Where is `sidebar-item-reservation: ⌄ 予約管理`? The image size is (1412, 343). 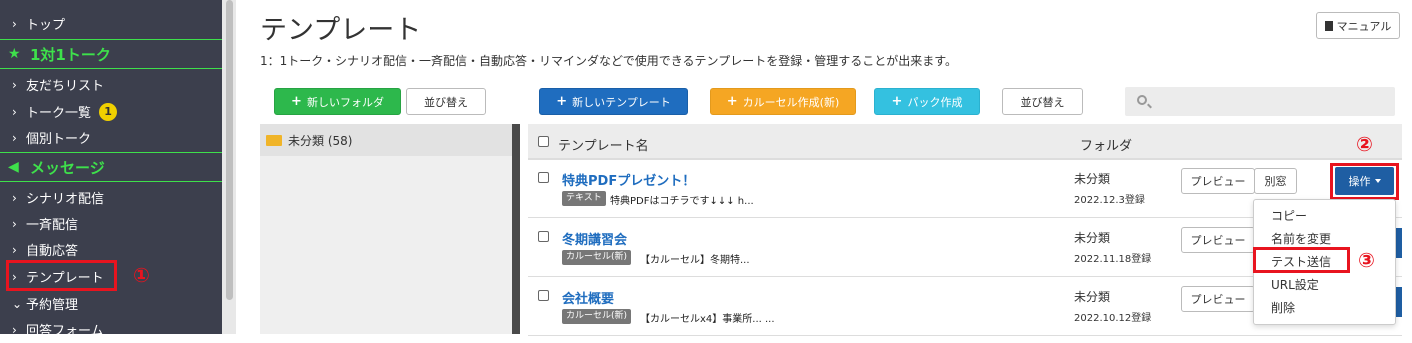 sidebar-item-reservation: ⌄ 予約管理 is located at coordinates (111, 303).